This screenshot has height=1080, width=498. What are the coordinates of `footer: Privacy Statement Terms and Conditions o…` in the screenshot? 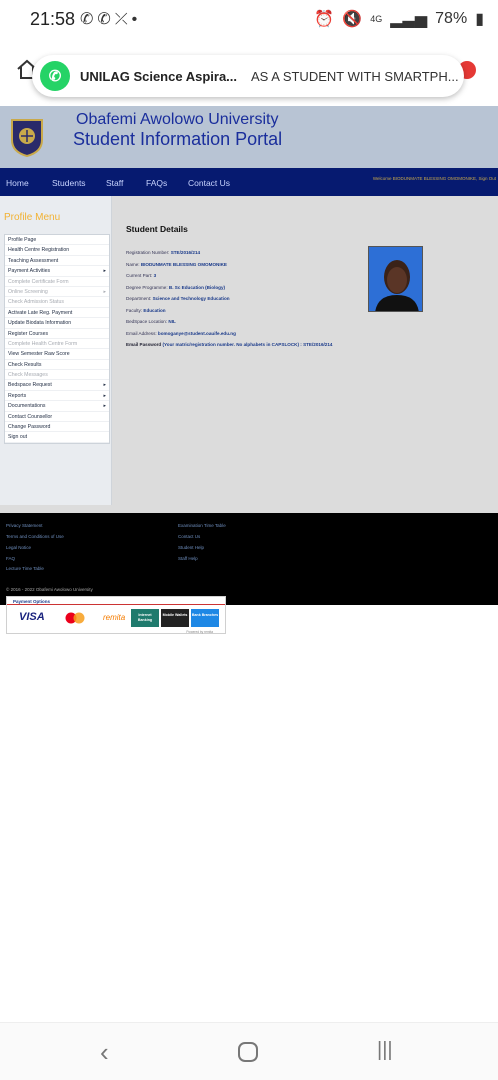 It's located at (249, 559).